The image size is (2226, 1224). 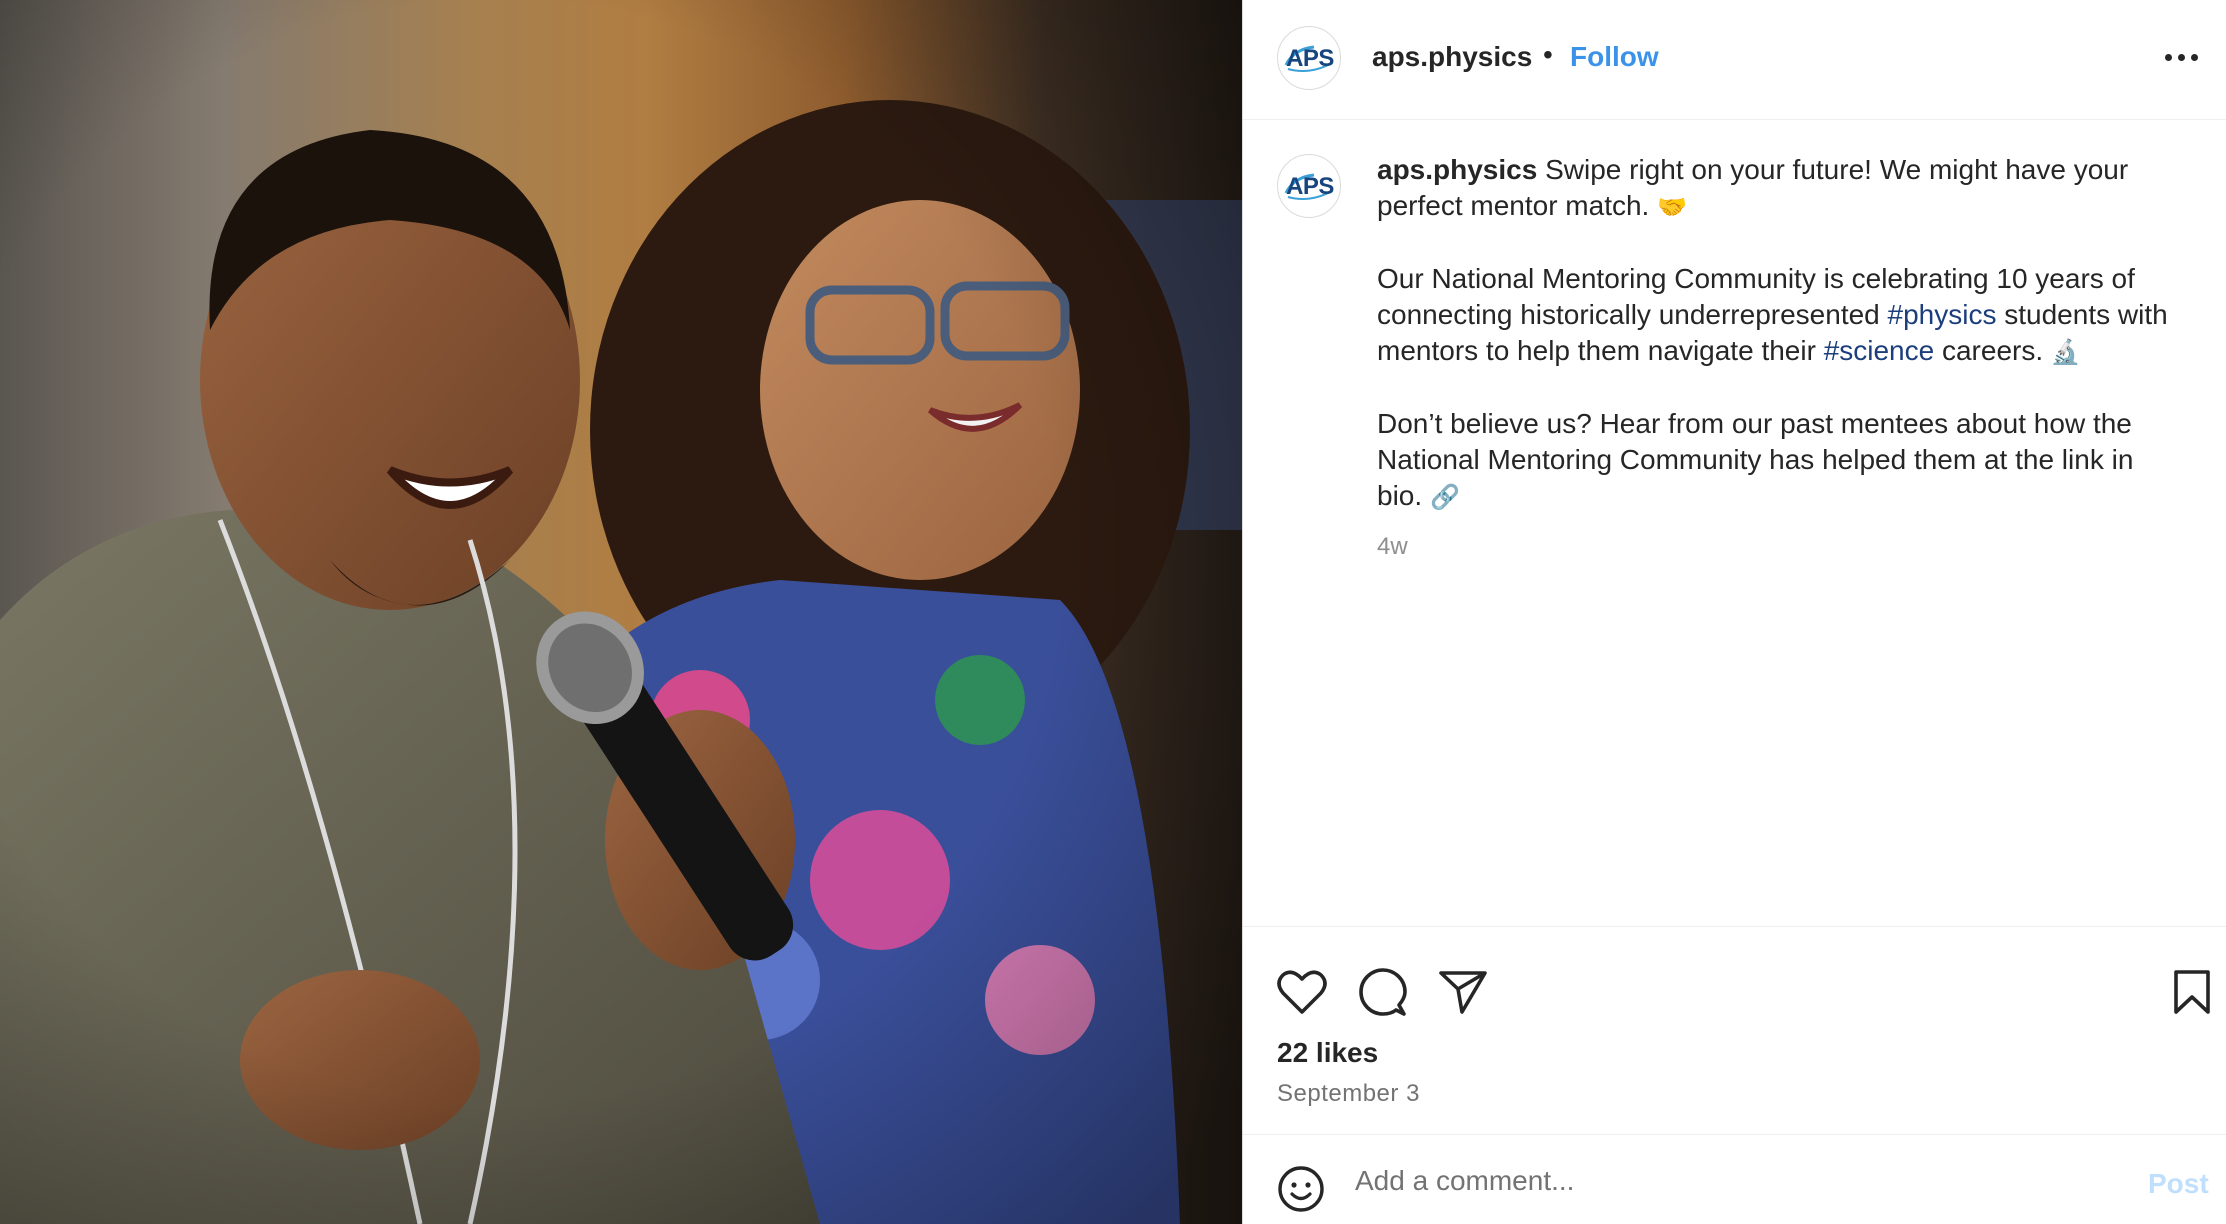 What do you see at coordinates (2192, 992) in the screenshot?
I see `bookmark-icon` at bounding box center [2192, 992].